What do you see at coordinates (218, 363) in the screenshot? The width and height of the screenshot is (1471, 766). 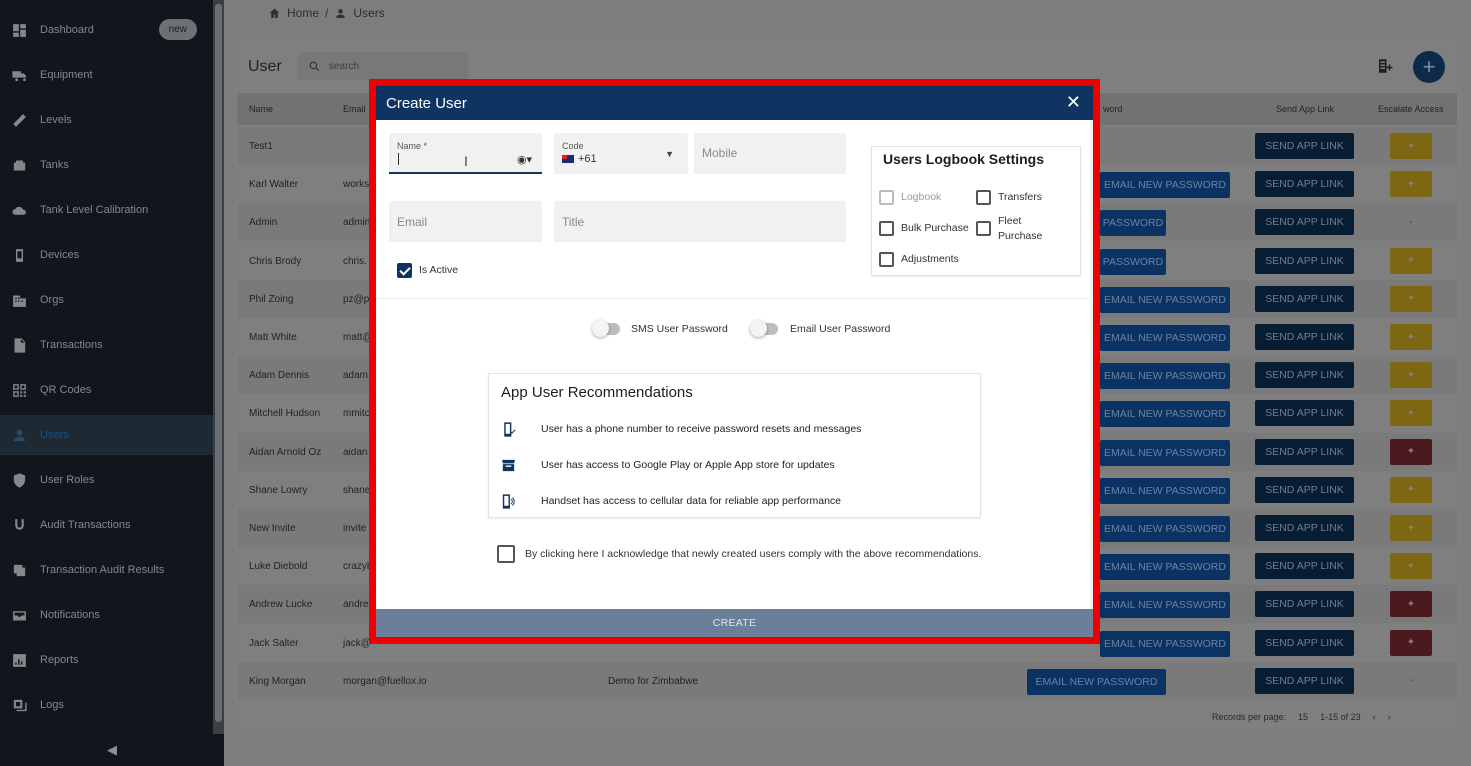 I see `sidebar-scrollbar-thumb` at bounding box center [218, 363].